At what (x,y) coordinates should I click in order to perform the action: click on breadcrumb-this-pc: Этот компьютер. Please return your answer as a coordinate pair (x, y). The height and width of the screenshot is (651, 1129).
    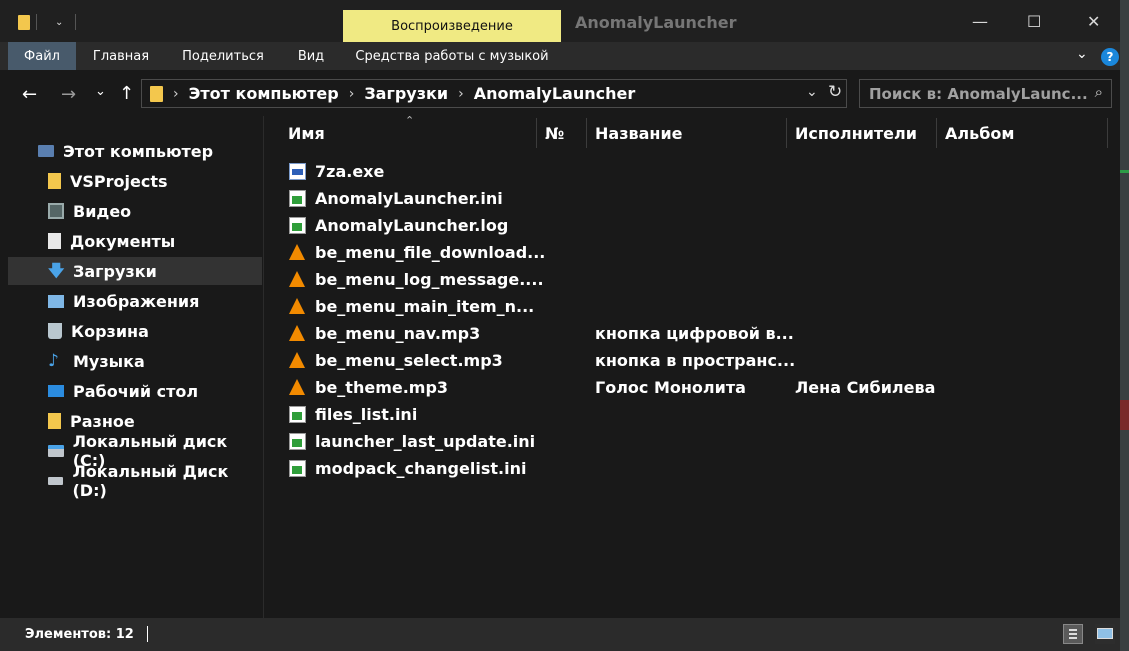
    Looking at the image, I should click on (264, 93).